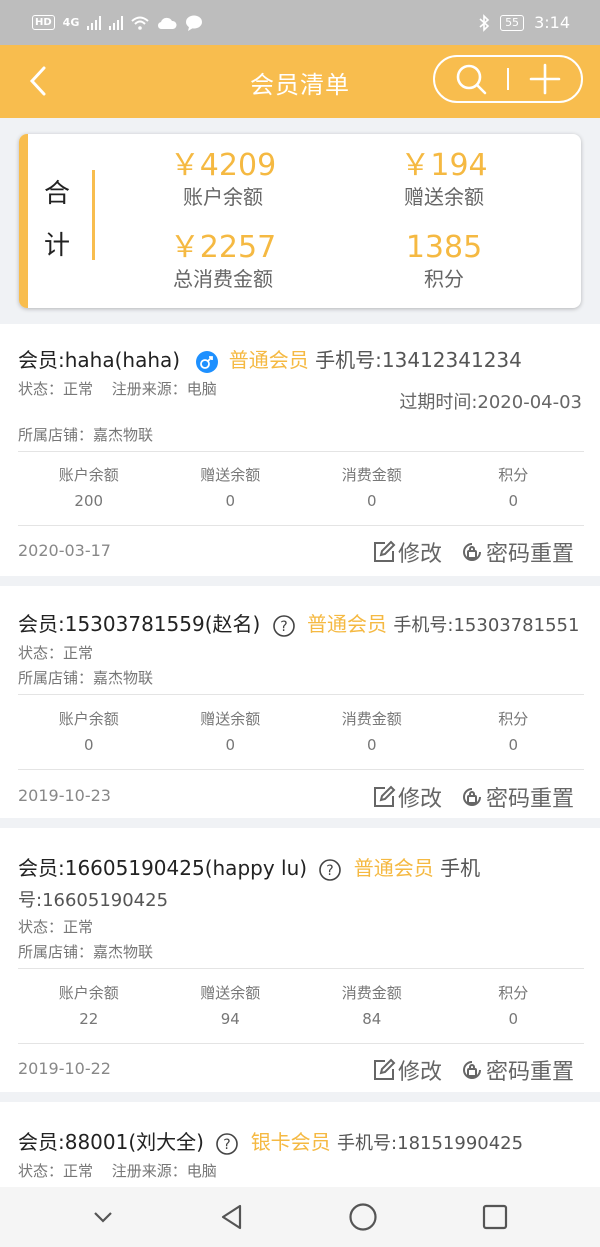 This screenshot has width=600, height=1247. Describe the element at coordinates (207, 361) in the screenshot. I see `male-icon` at that location.